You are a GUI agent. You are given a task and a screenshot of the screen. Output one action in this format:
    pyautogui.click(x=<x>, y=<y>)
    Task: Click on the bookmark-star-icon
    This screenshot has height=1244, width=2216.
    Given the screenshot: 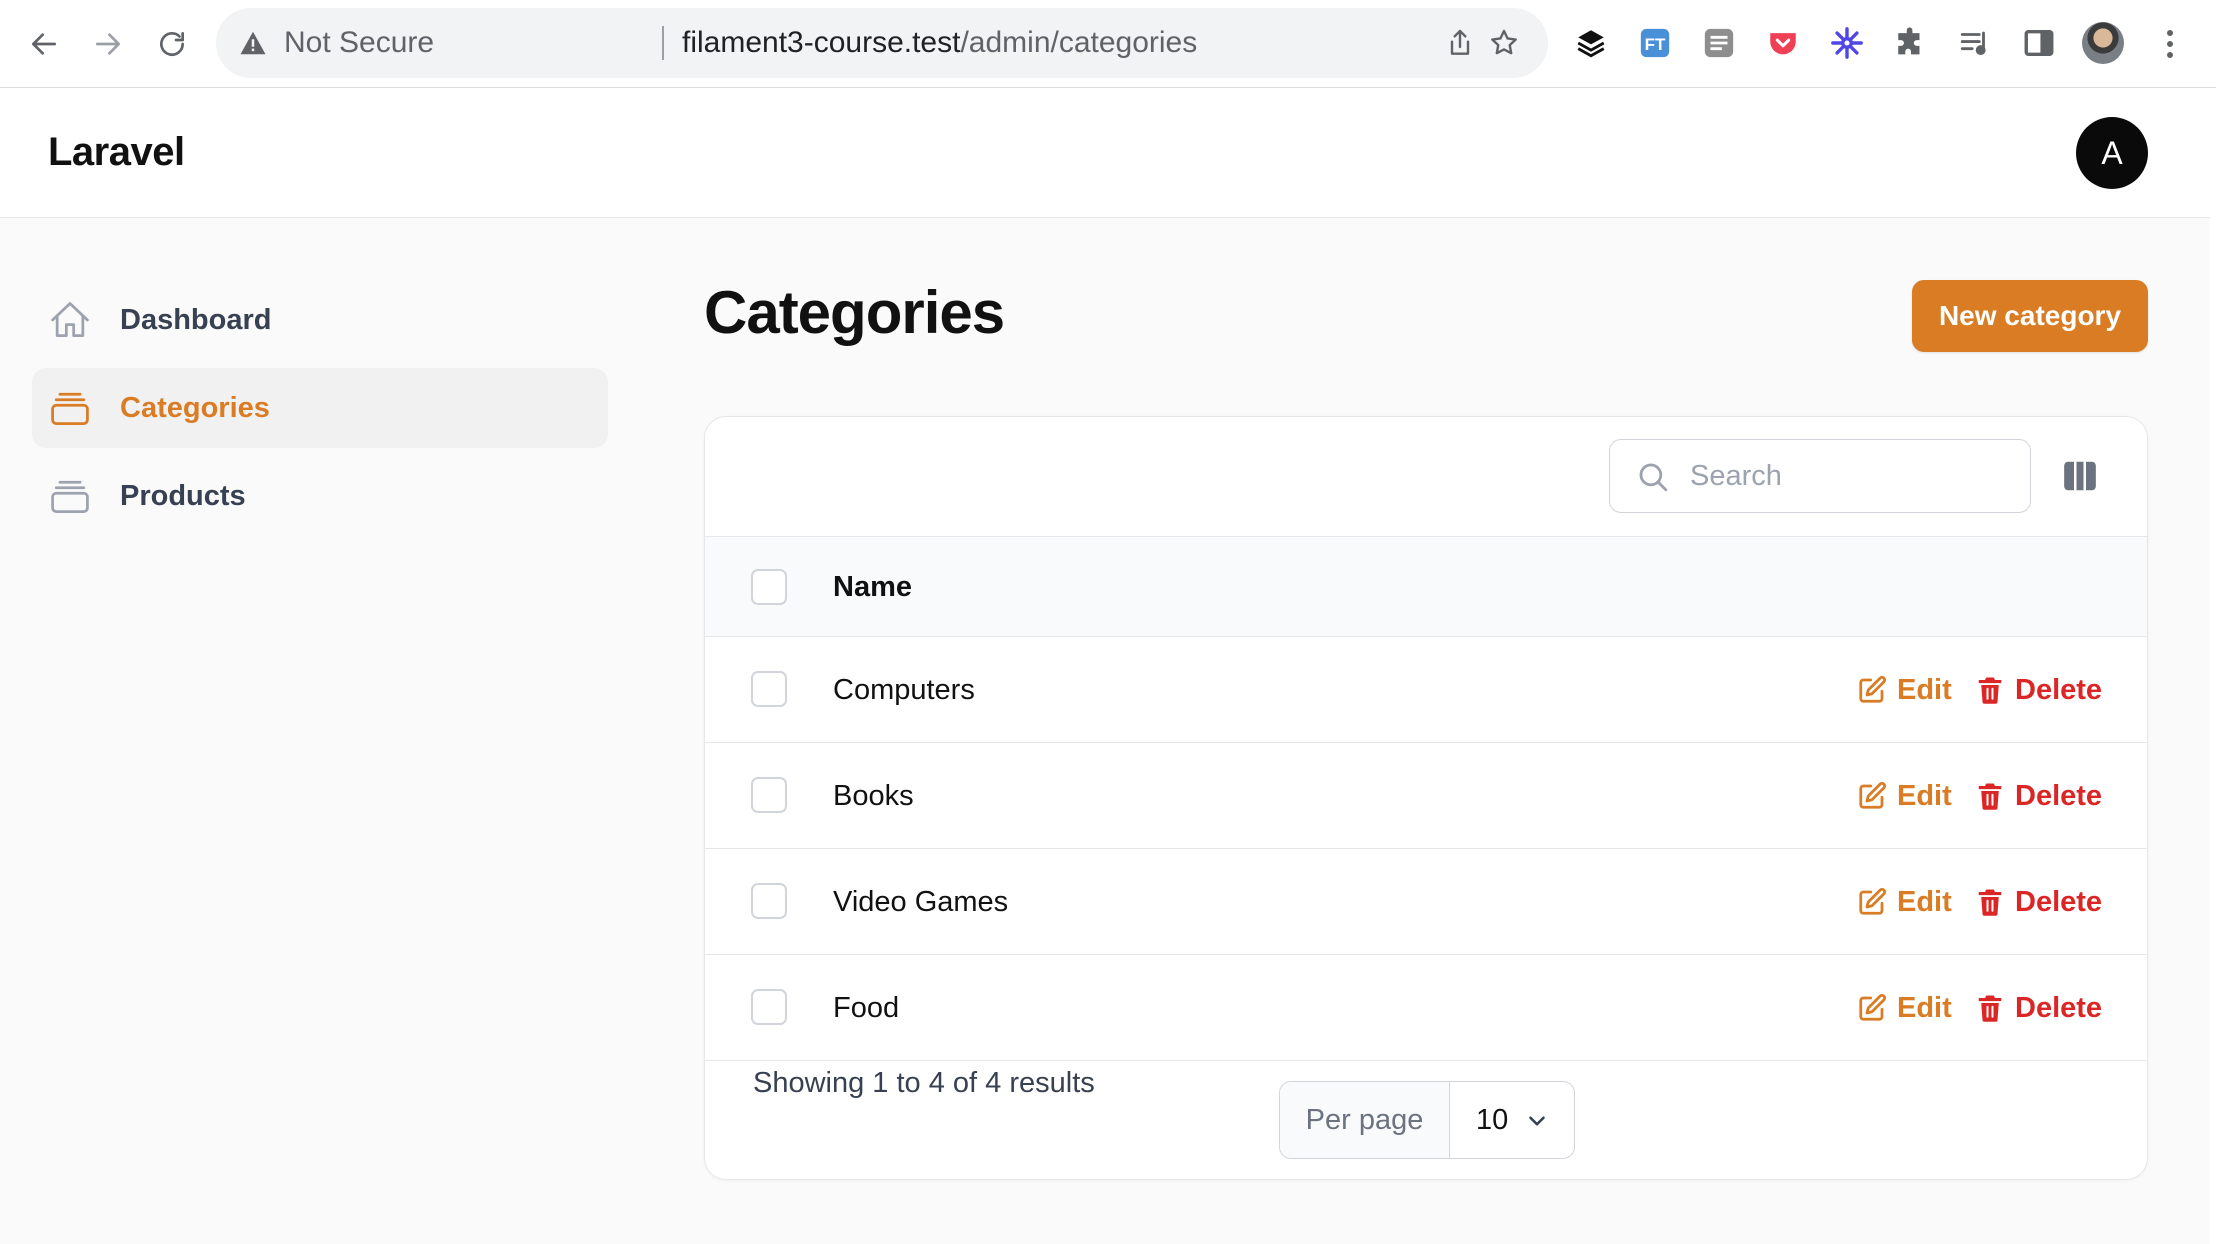 What is the action you would take?
    pyautogui.click(x=1504, y=43)
    